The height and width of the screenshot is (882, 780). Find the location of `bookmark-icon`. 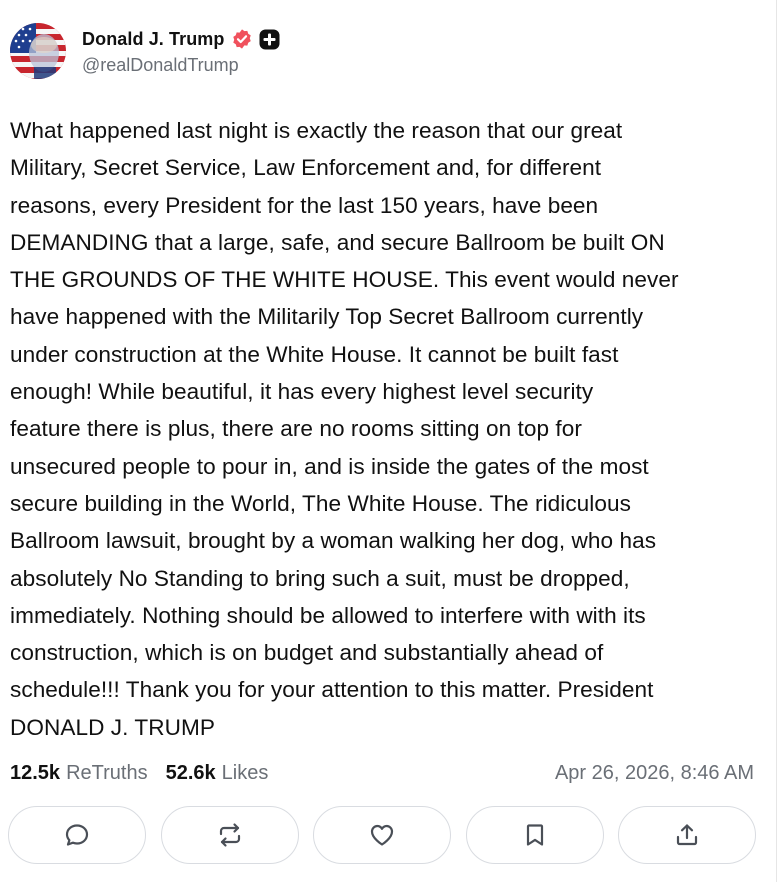

bookmark-icon is located at coordinates (534, 835).